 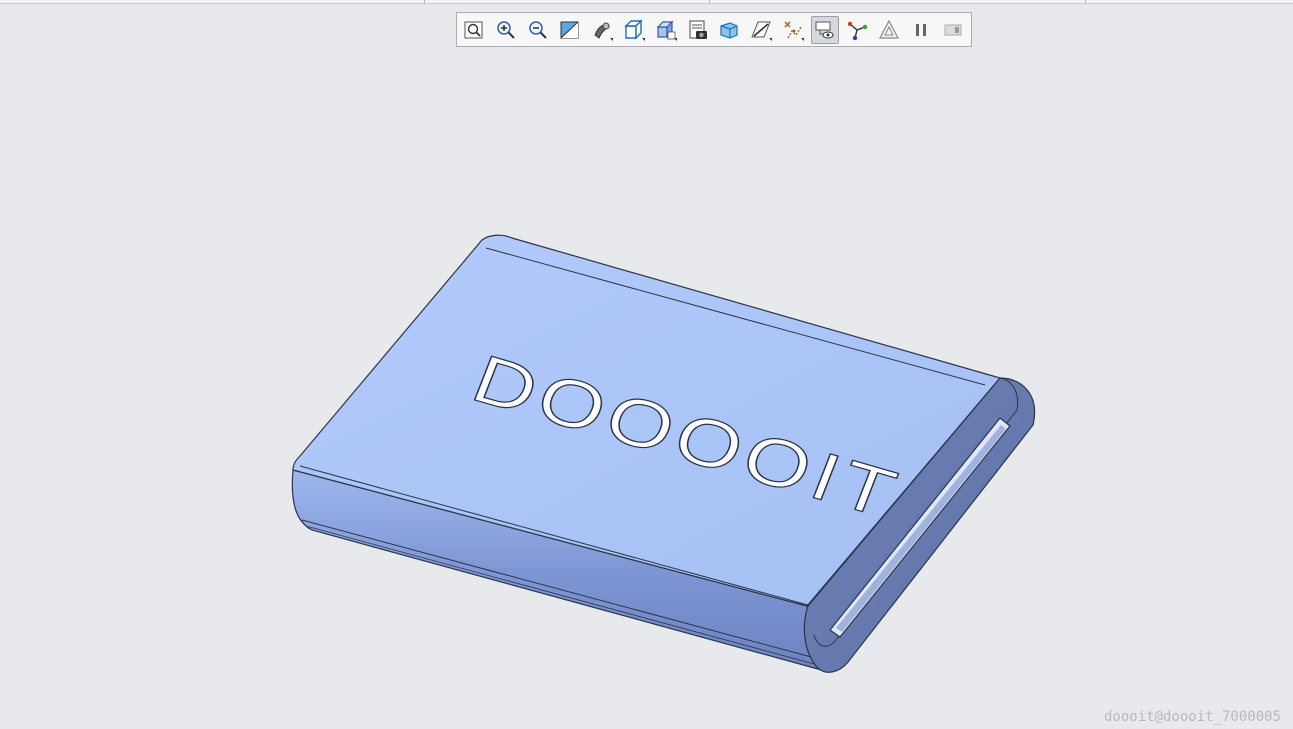 What do you see at coordinates (602, 30) in the screenshot?
I see `reorient-button` at bounding box center [602, 30].